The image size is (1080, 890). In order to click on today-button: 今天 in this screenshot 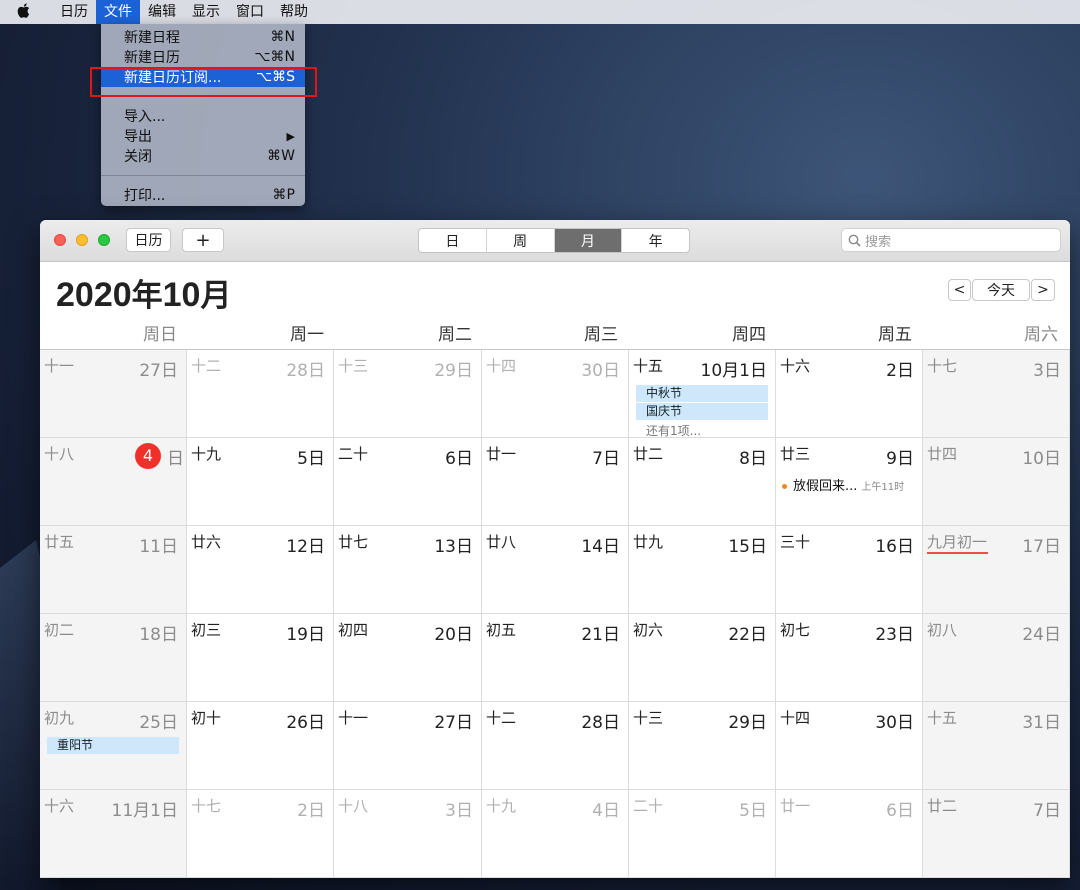, I will do `click(1001, 290)`.